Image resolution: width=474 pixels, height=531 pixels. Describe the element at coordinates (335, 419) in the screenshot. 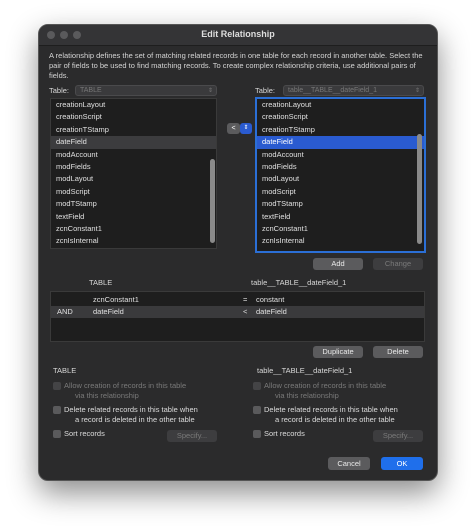

I see `right-delete-line2: a record is deleted in the other table` at that location.